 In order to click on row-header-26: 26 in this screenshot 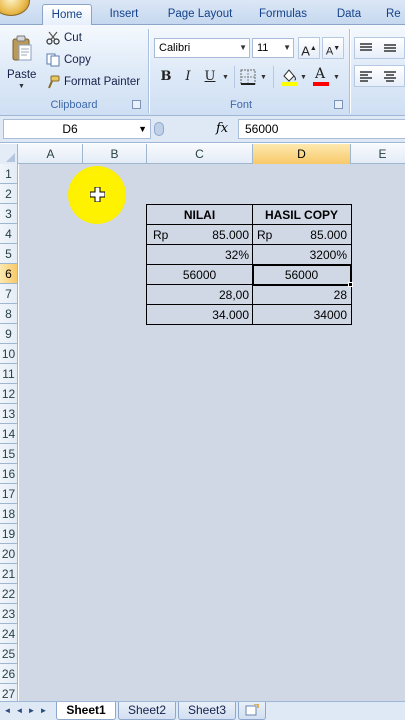, I will do `click(8, 674)`.